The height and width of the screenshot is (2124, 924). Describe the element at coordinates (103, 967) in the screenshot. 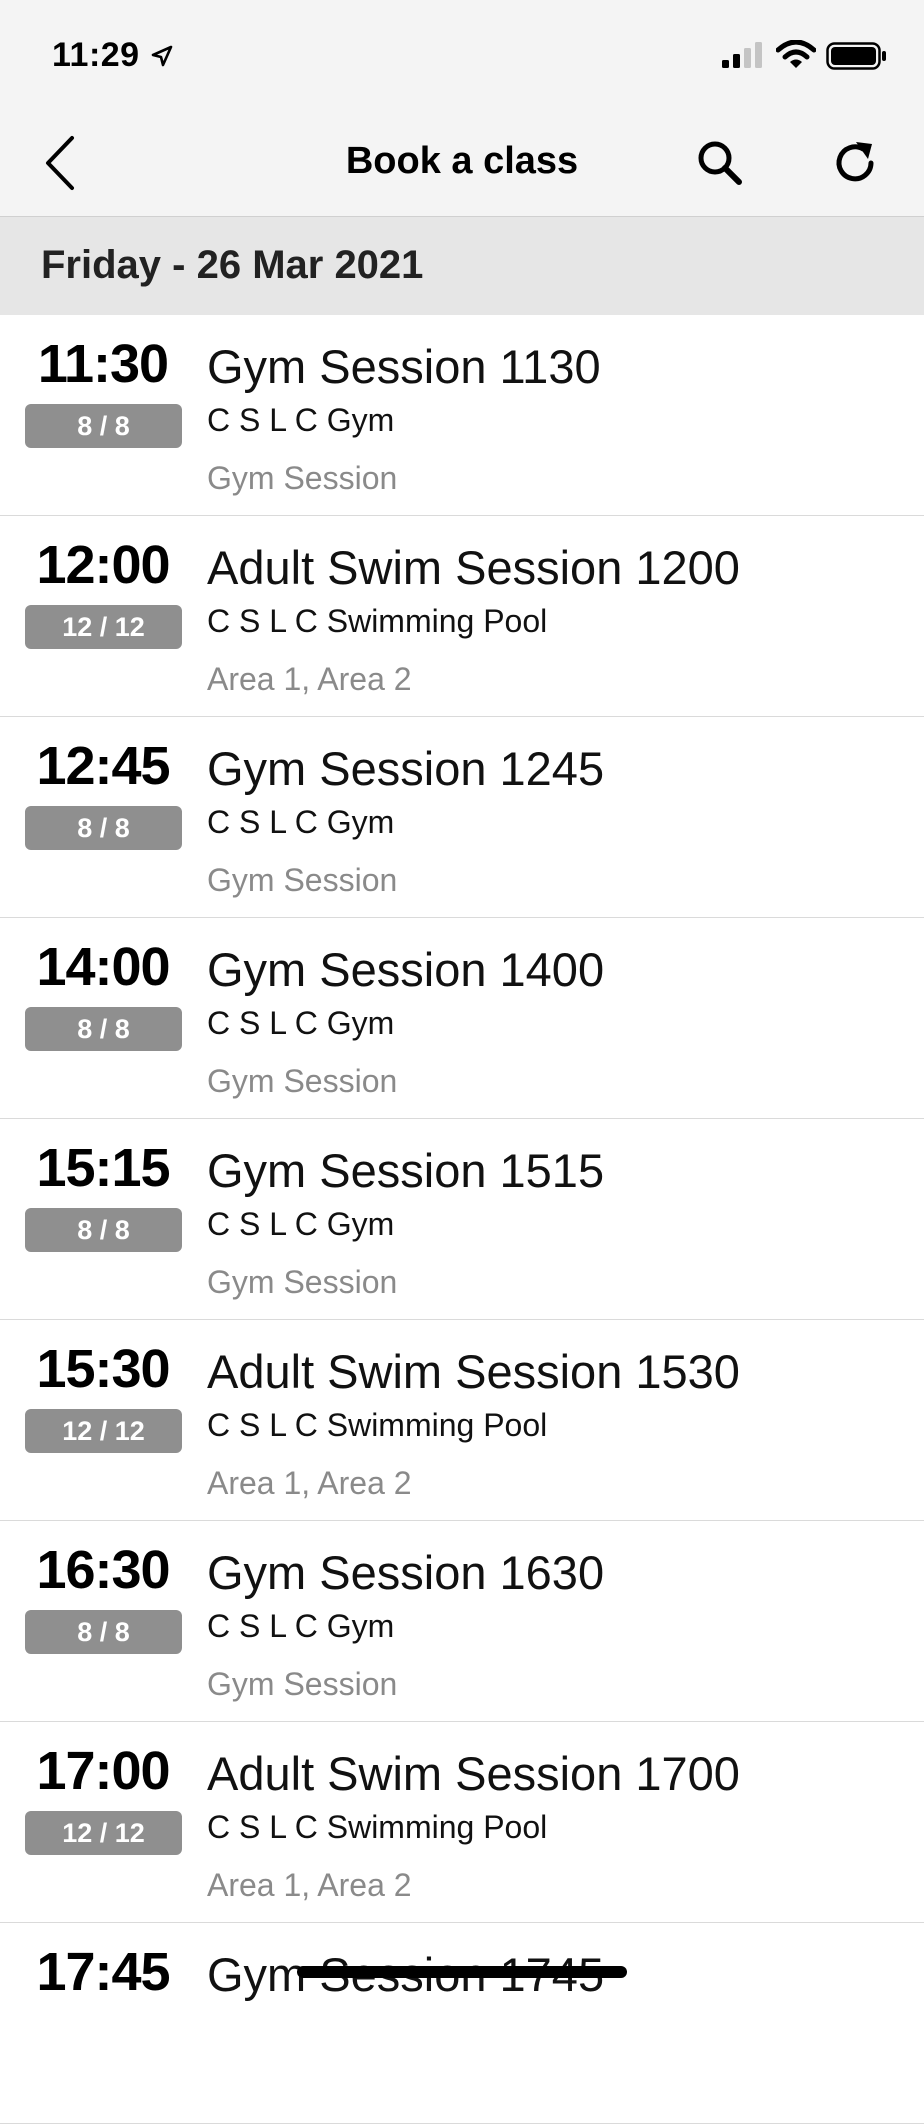

I see `session-time: 14:00` at that location.